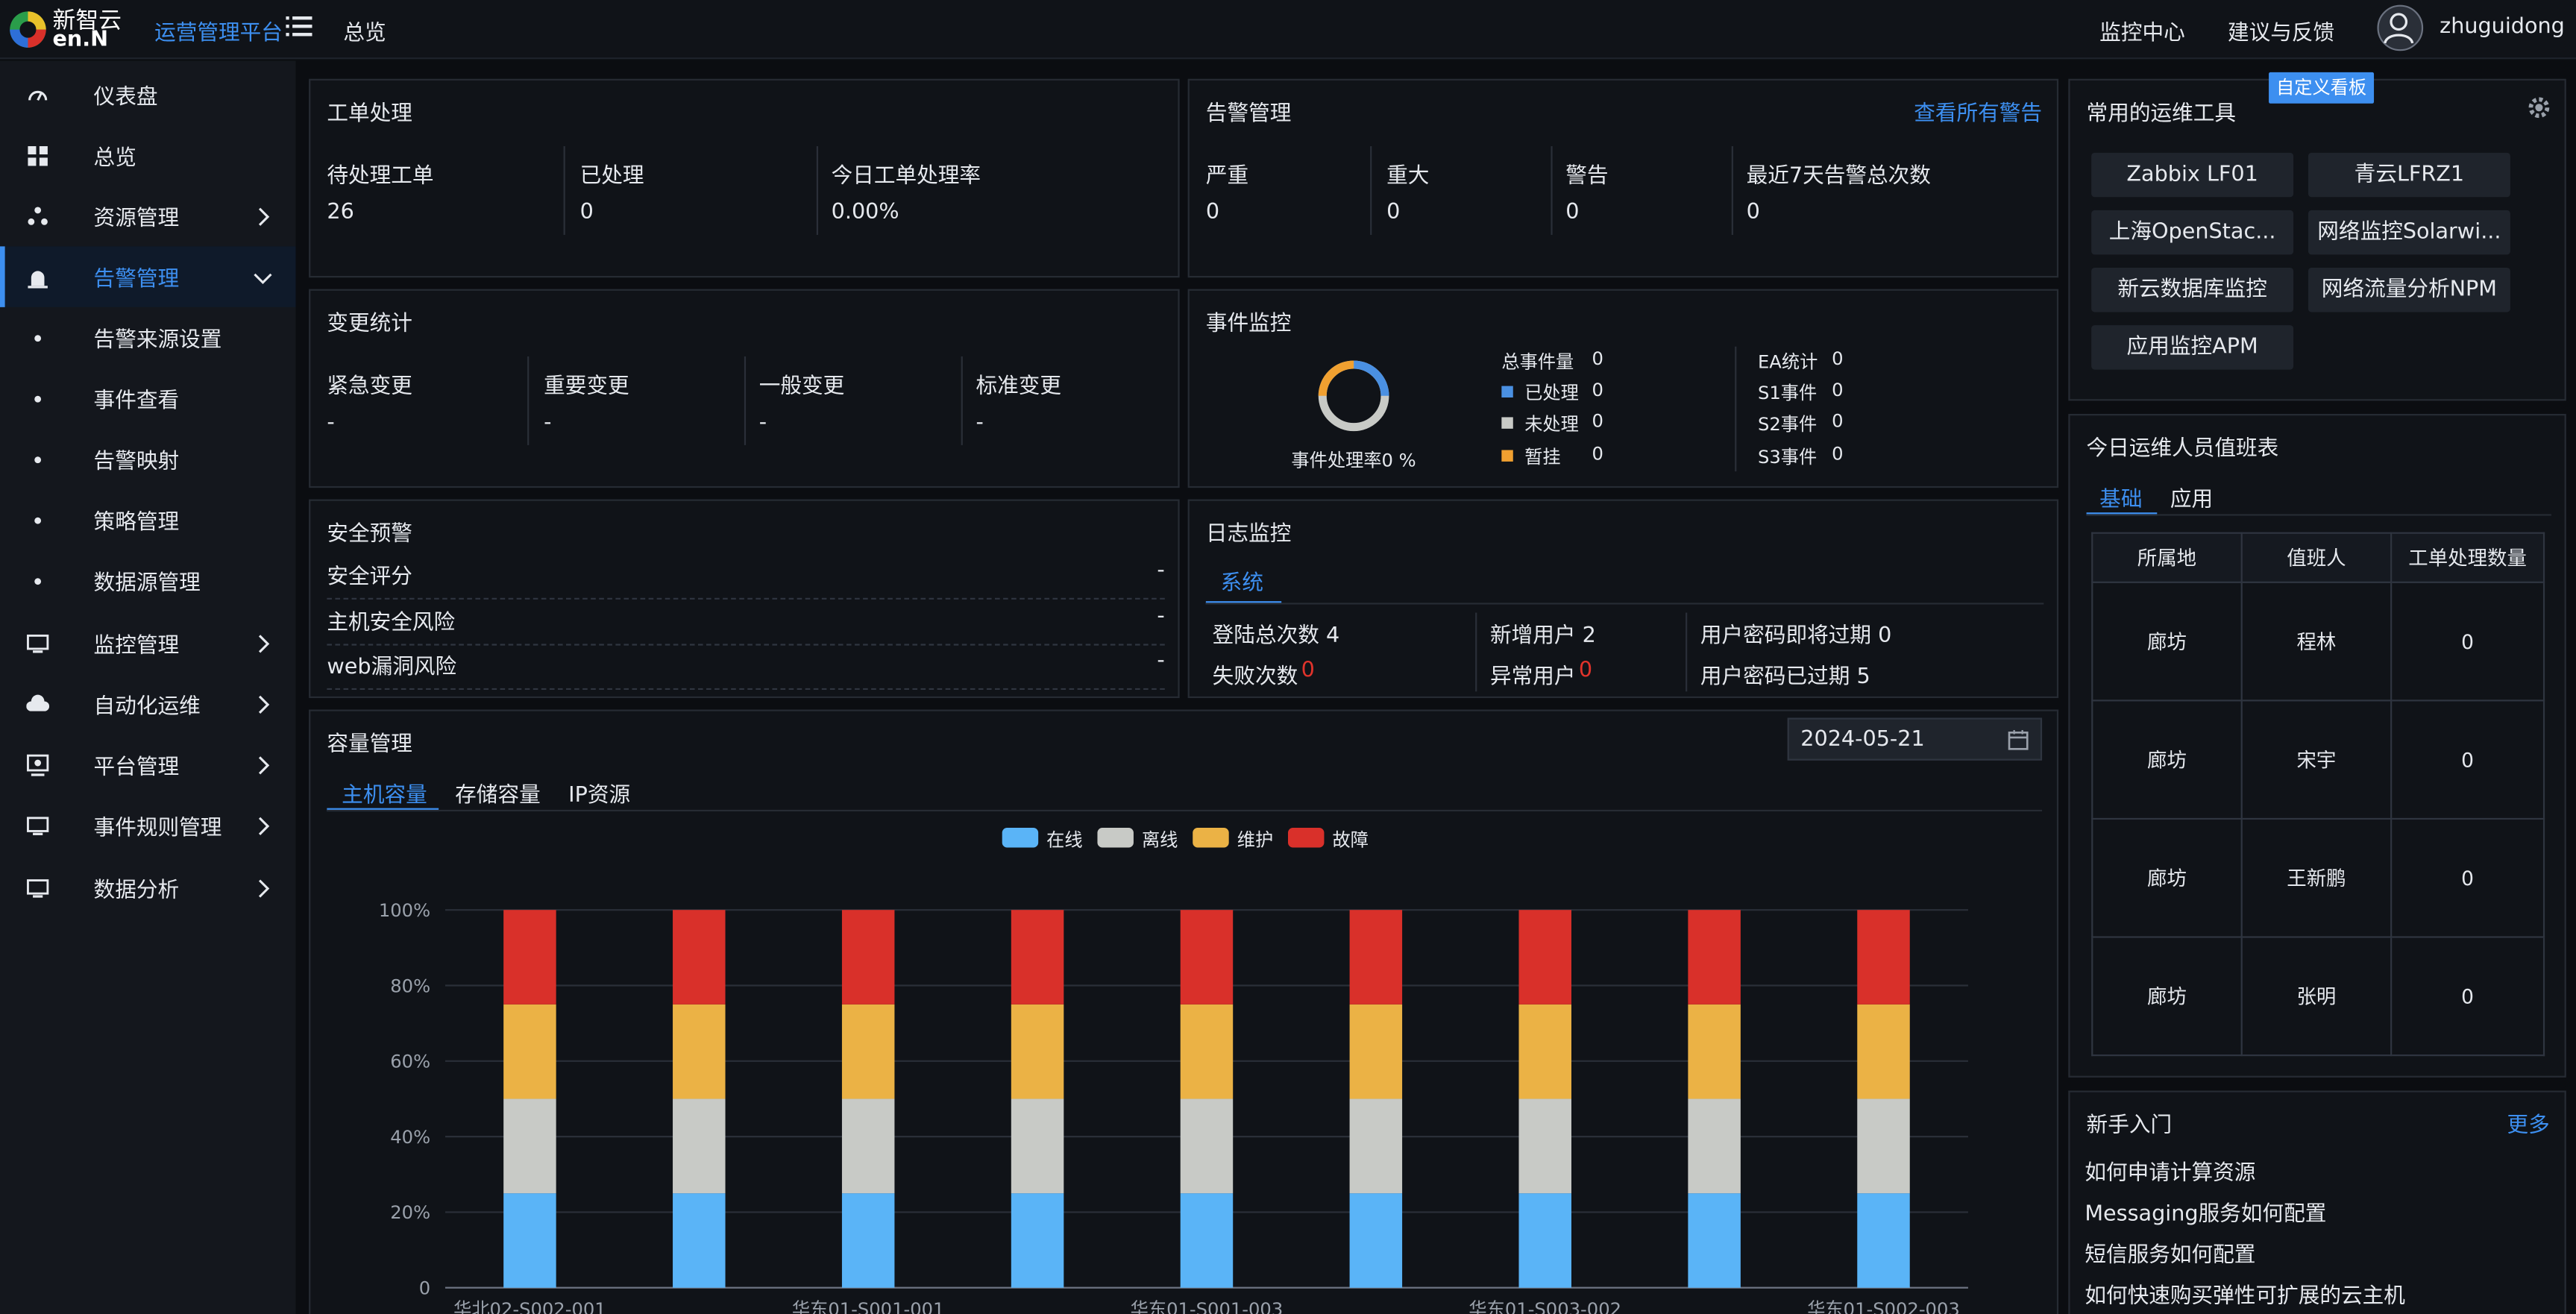  I want to click on warning-value: 0, so click(1572, 212).